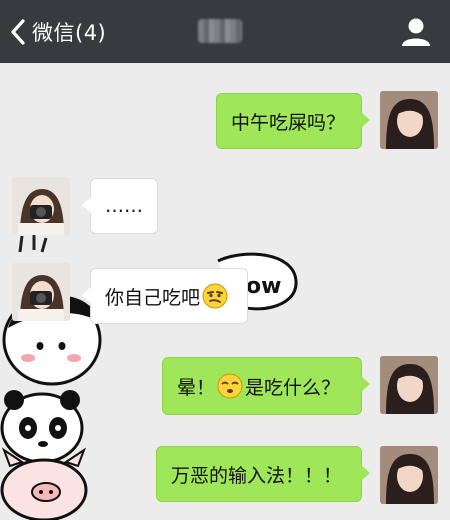 The height and width of the screenshot is (520, 450). What do you see at coordinates (293, 387) in the screenshot?
I see `message-text: 是吃什么？` at bounding box center [293, 387].